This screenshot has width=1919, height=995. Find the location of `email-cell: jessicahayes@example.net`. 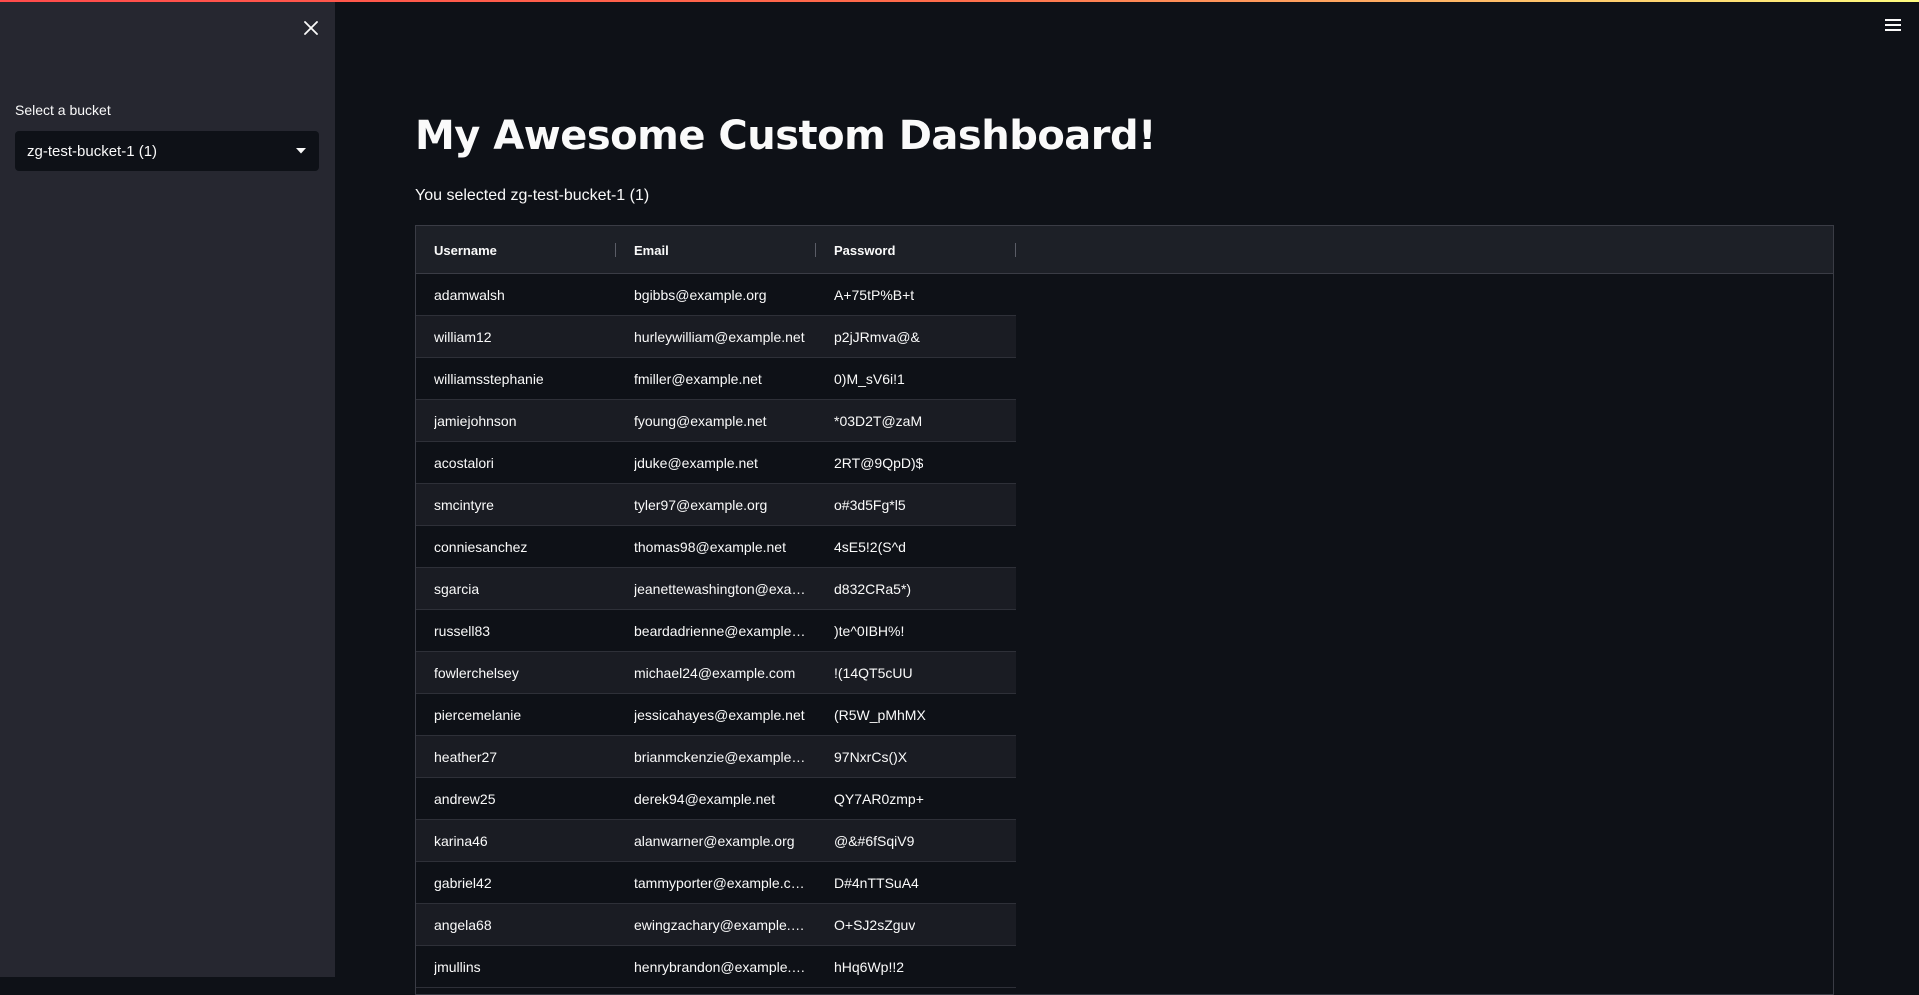

email-cell: jessicahayes@example.net is located at coordinates (716, 714).